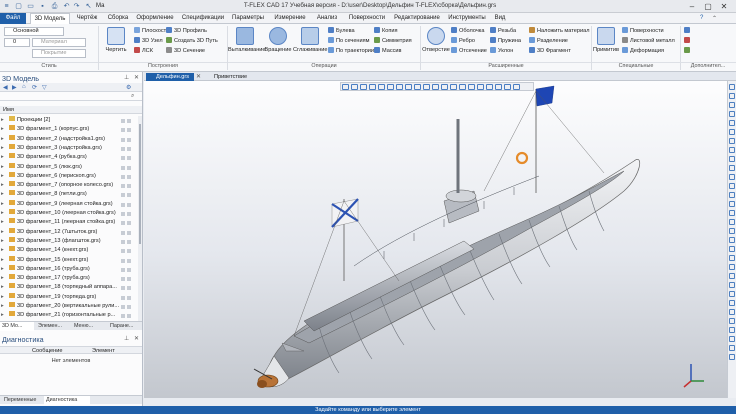  I want to click on minimize-icon: –, so click(692, 6).